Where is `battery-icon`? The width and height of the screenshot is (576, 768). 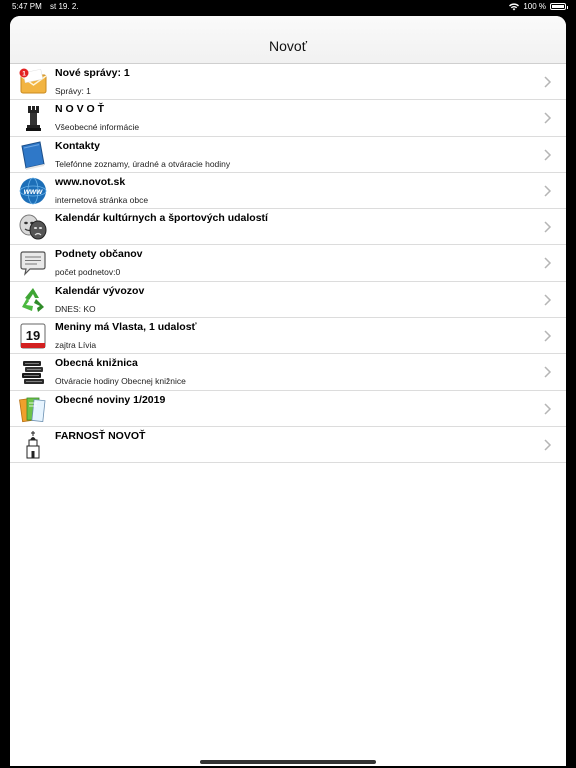 battery-icon is located at coordinates (559, 6).